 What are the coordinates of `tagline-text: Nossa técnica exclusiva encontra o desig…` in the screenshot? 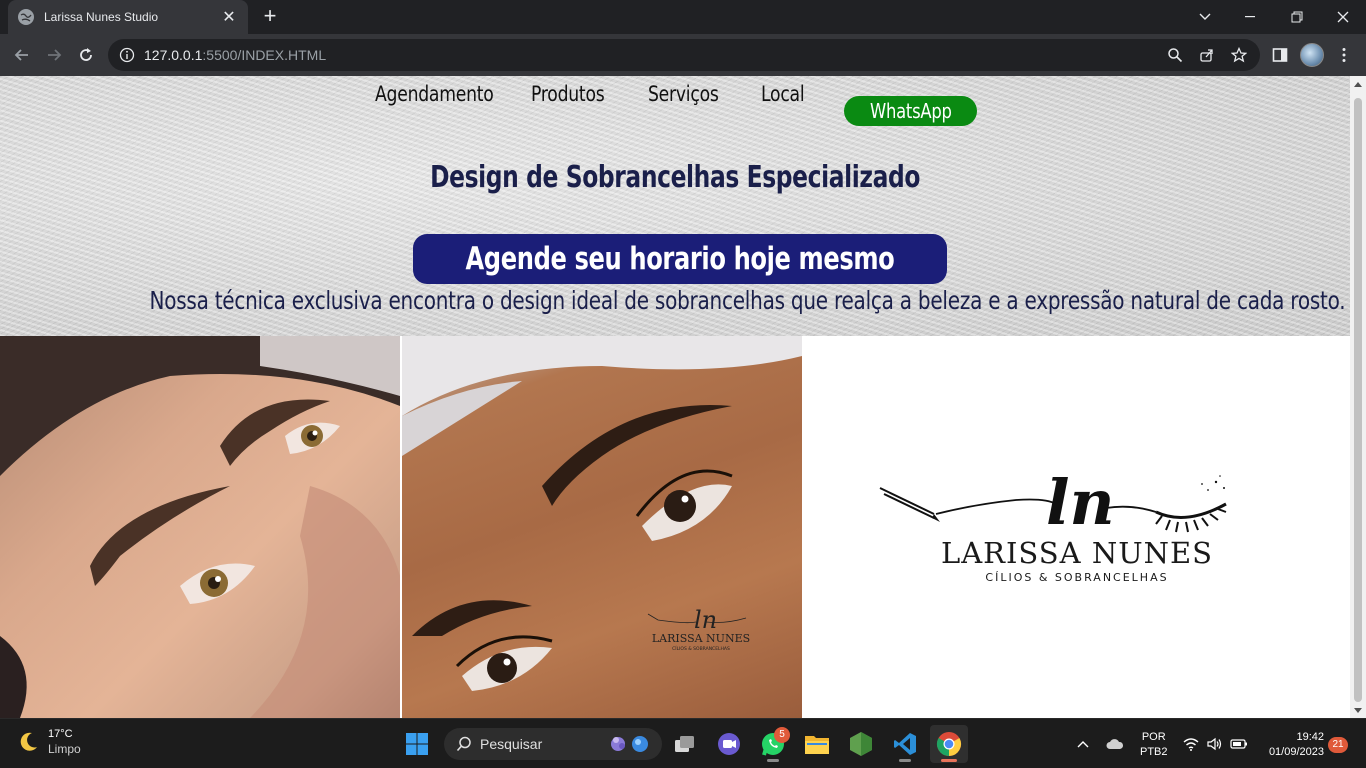 It's located at (747, 300).